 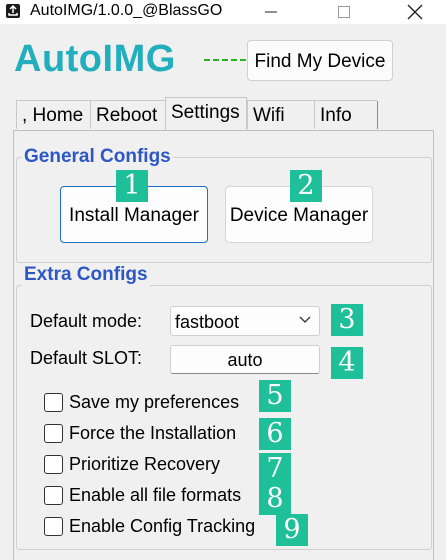 What do you see at coordinates (154, 402) in the screenshot?
I see `save-preferences-label: Save my preferences` at bounding box center [154, 402].